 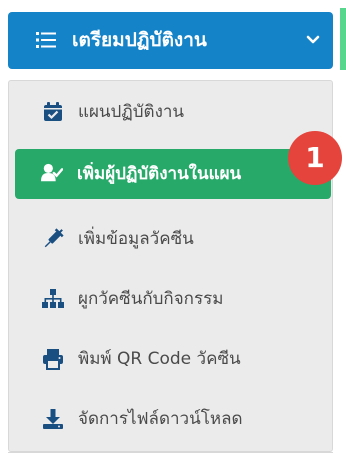 I want to click on calendar-check-icon, so click(x=53, y=111).